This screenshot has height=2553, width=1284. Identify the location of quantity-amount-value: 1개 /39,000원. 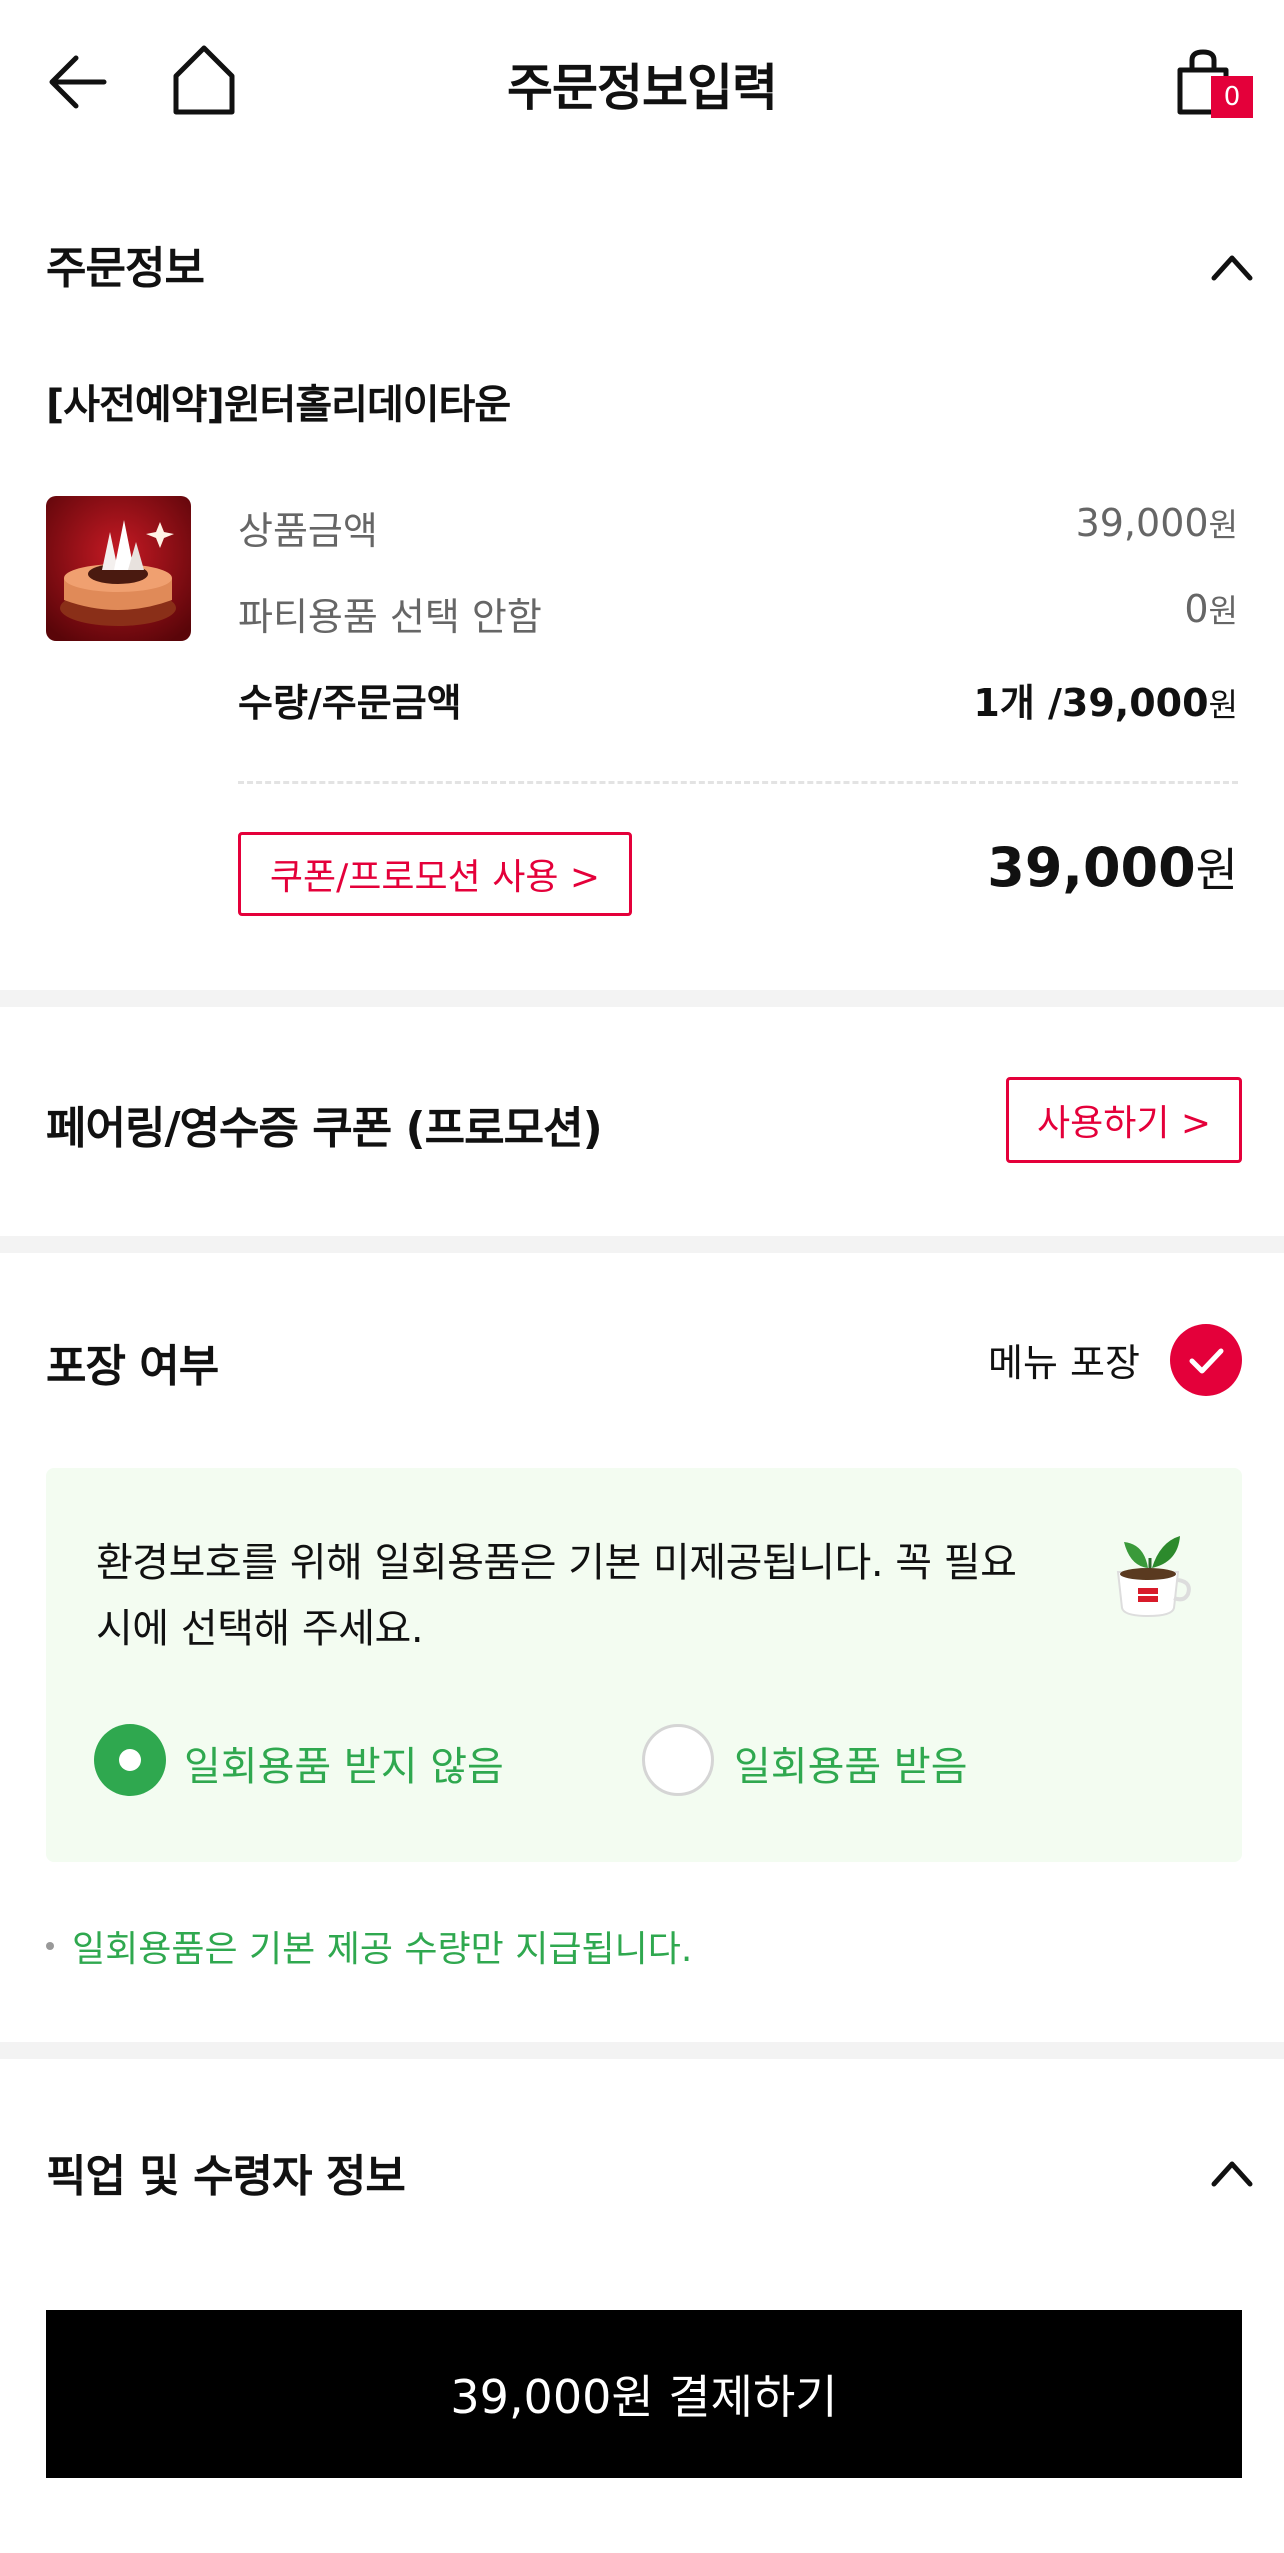
(1105, 703).